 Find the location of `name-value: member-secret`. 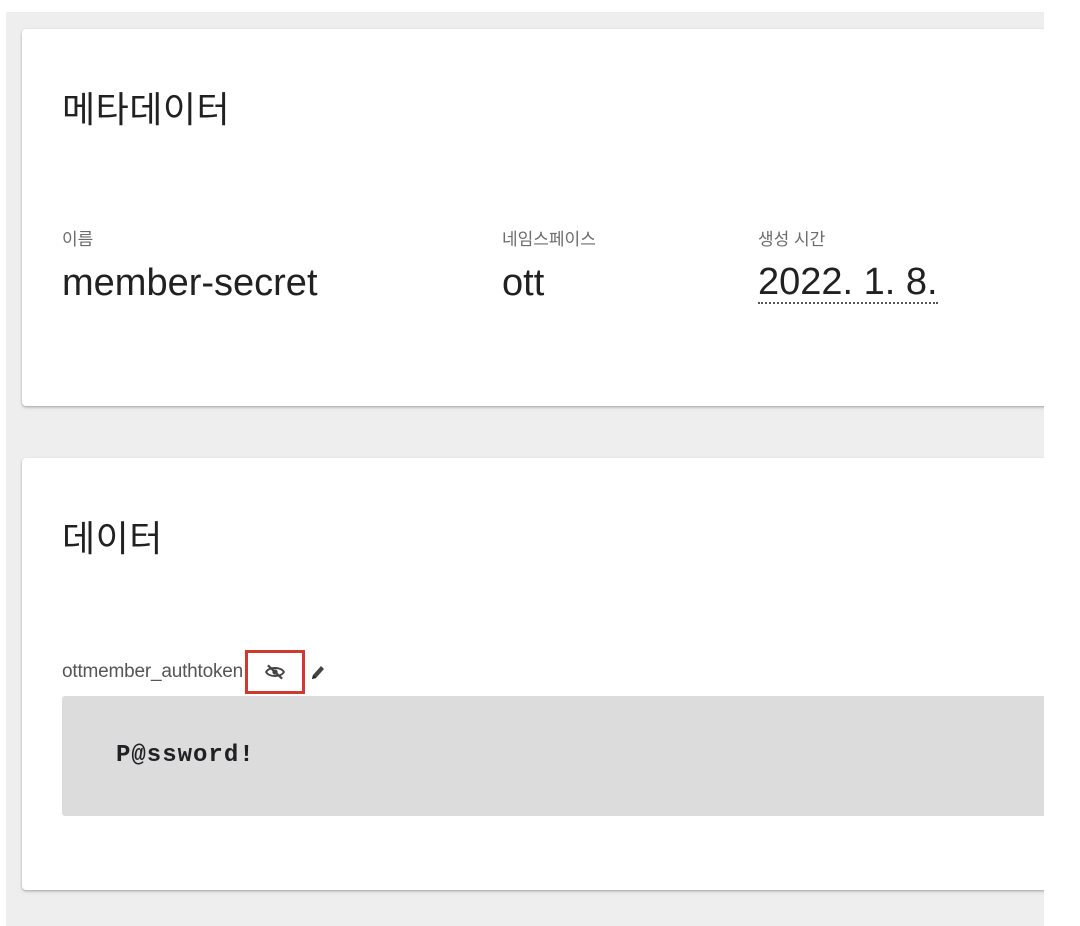

name-value: member-secret is located at coordinates (190, 283).